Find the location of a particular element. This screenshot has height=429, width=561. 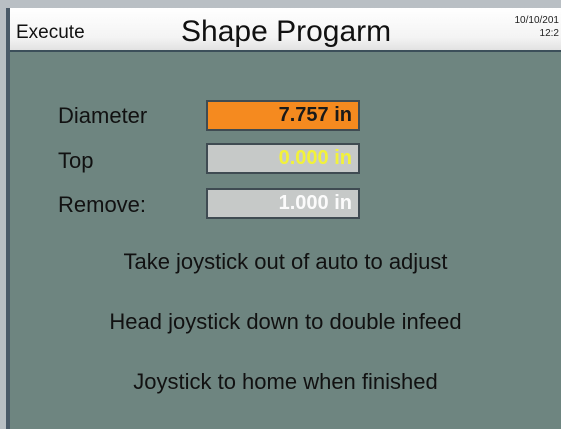

page-title: Shape Progarm is located at coordinates (286, 31).